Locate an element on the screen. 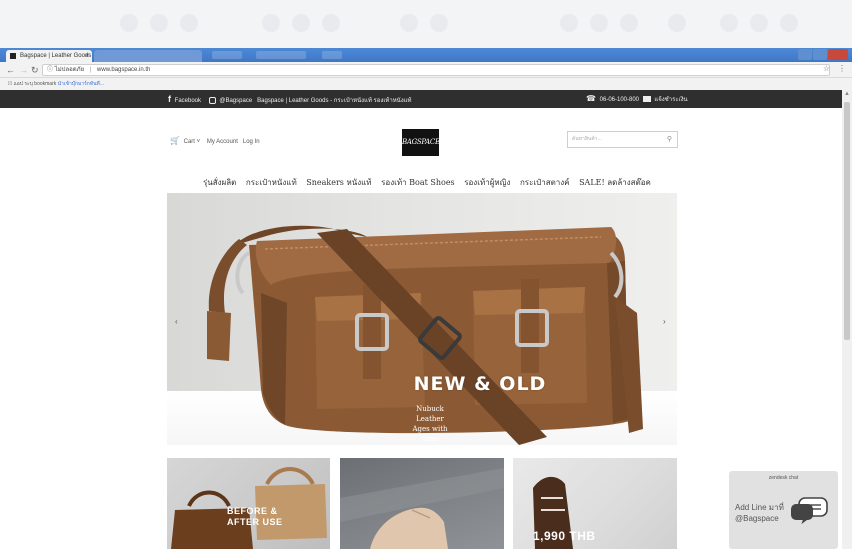  contact-links: ☎ 06-06-100-800 แจ้งชำระเงิน is located at coordinates (637, 99).